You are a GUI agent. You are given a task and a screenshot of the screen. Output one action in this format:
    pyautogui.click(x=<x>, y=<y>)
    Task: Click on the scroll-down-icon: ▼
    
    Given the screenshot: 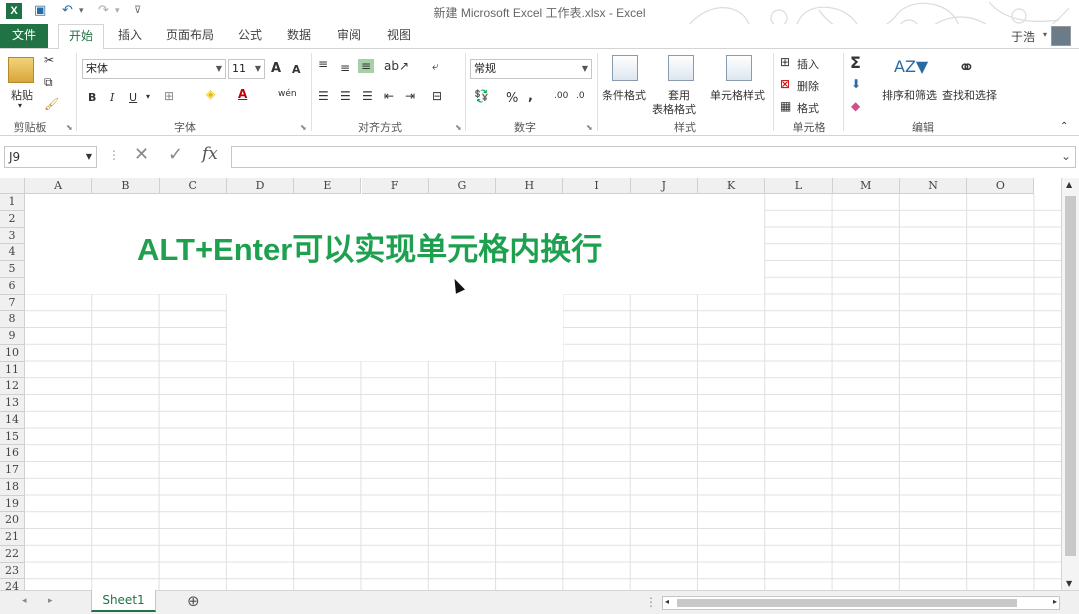 What is the action you would take?
    pyautogui.click(x=1069, y=583)
    